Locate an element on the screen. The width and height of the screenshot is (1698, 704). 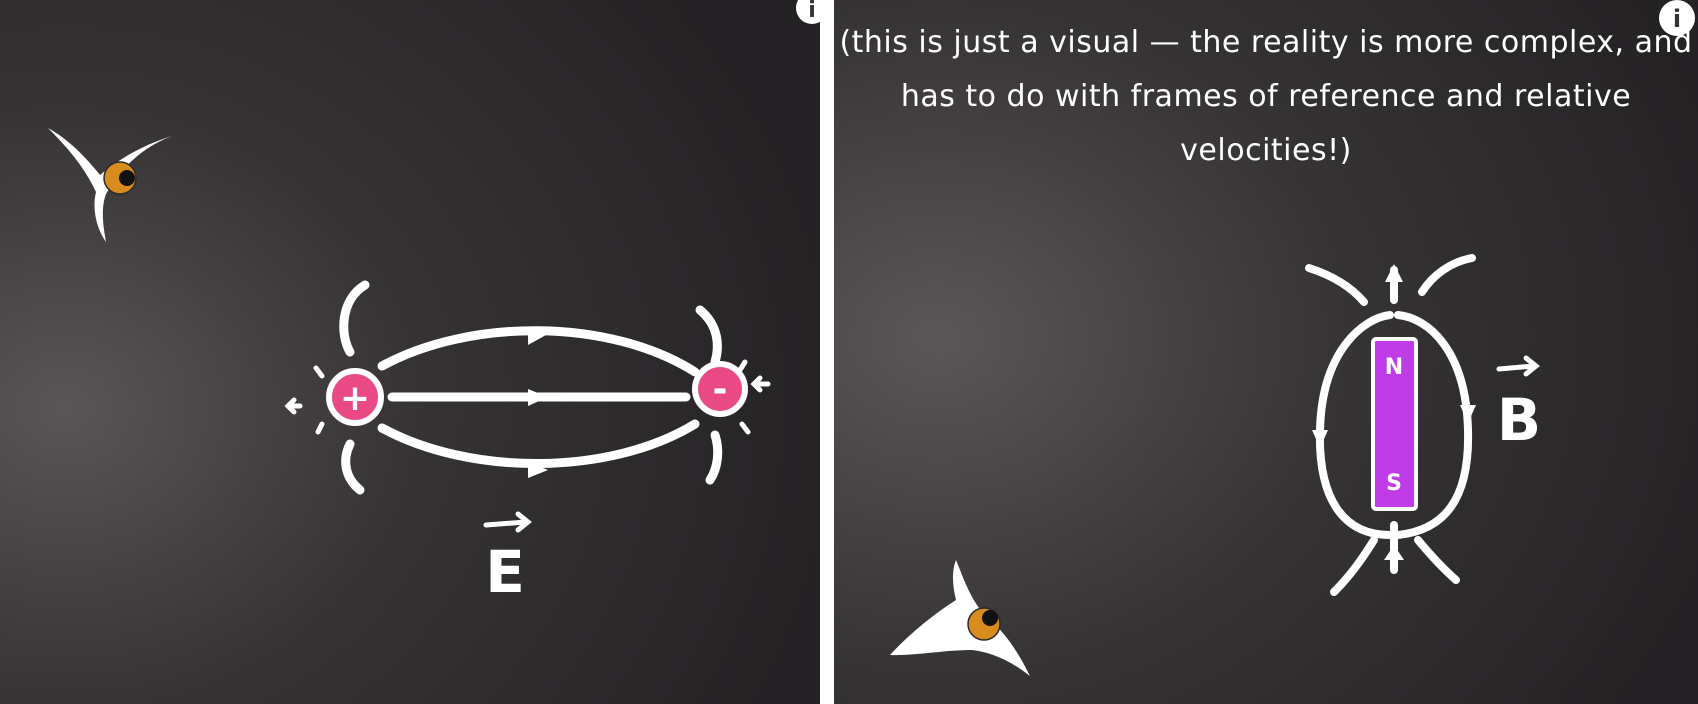
positive-charge-symbol: + is located at coordinates (355, 398).